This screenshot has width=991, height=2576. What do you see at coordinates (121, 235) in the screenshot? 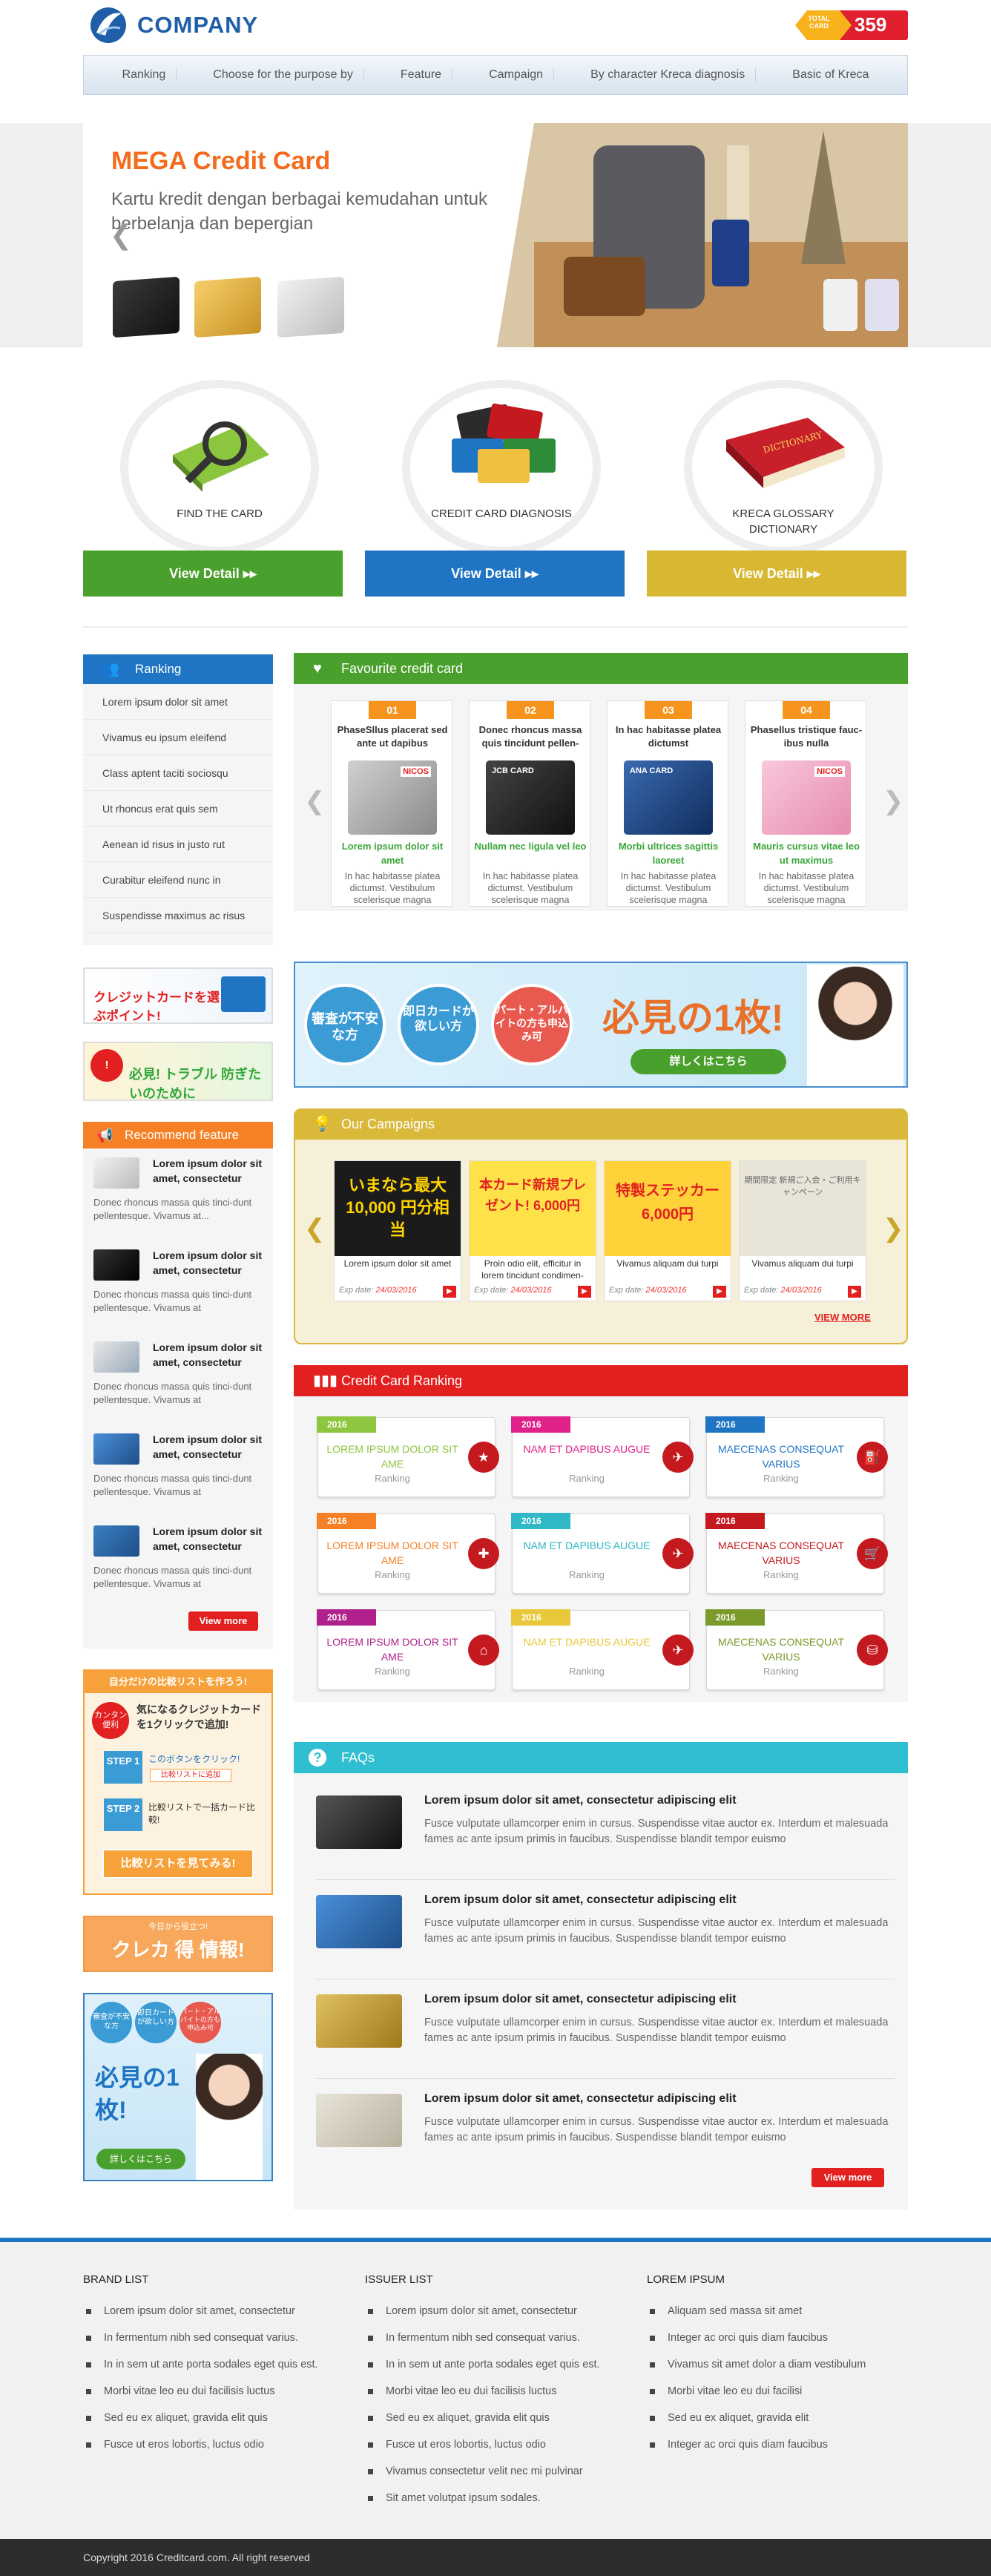
I see `banner-prev-arrow: ❮` at bounding box center [121, 235].